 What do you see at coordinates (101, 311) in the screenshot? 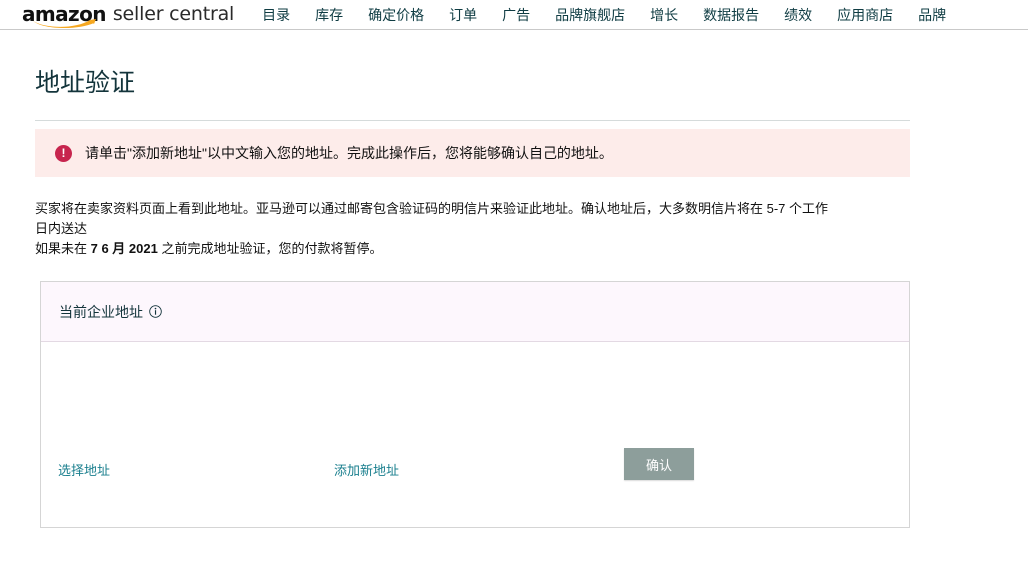
I see `card-header-title: 当前企业地址` at bounding box center [101, 311].